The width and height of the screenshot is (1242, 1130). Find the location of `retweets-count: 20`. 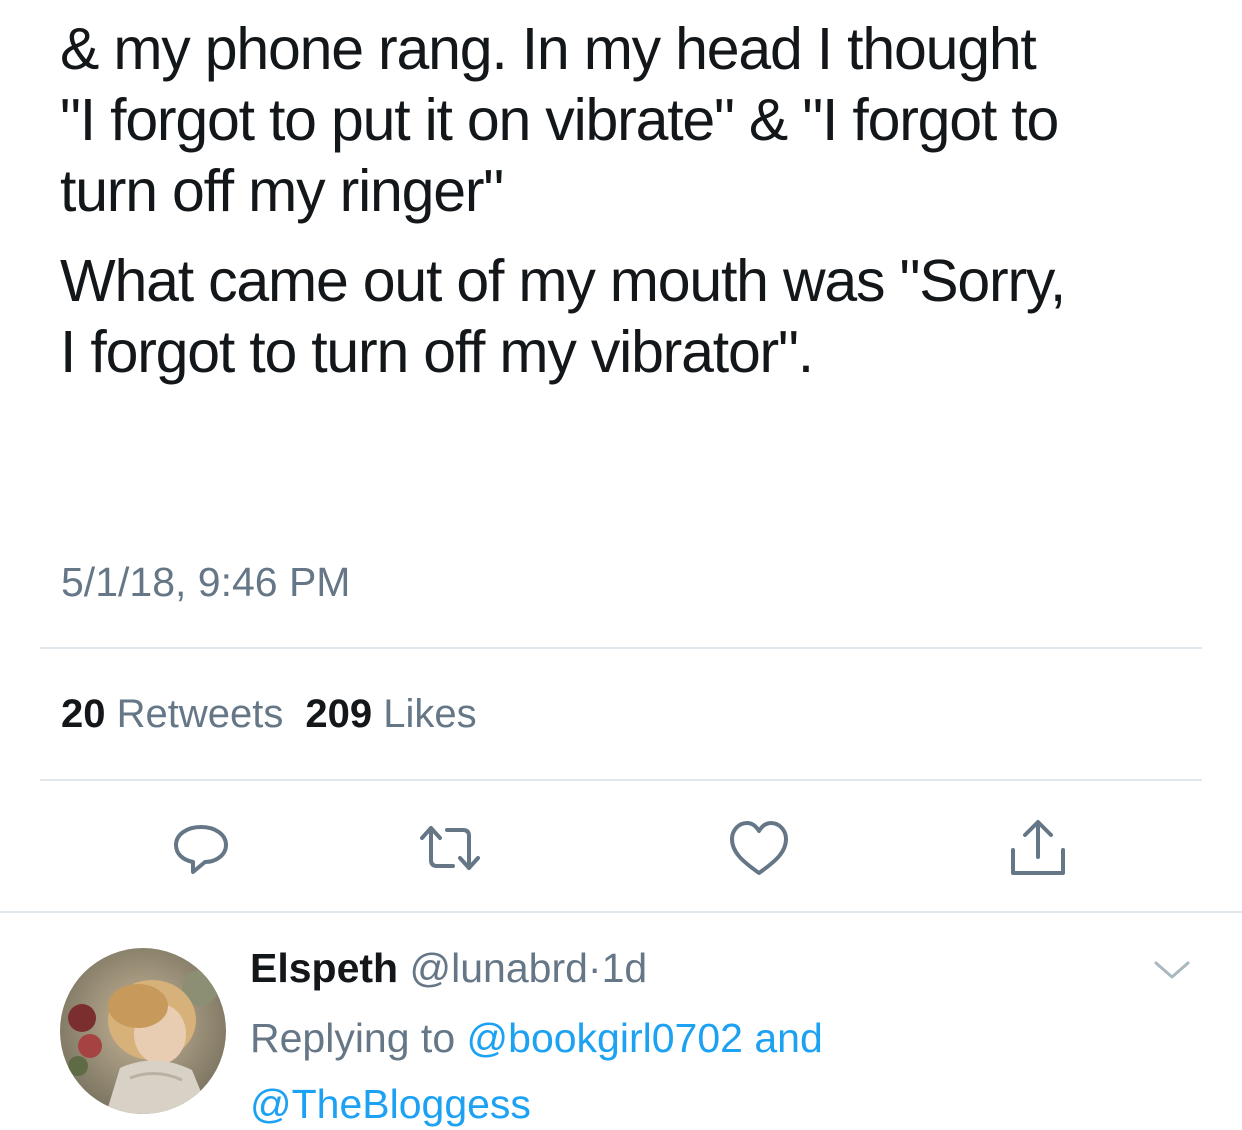

retweets-count: 20 is located at coordinates (83, 714).